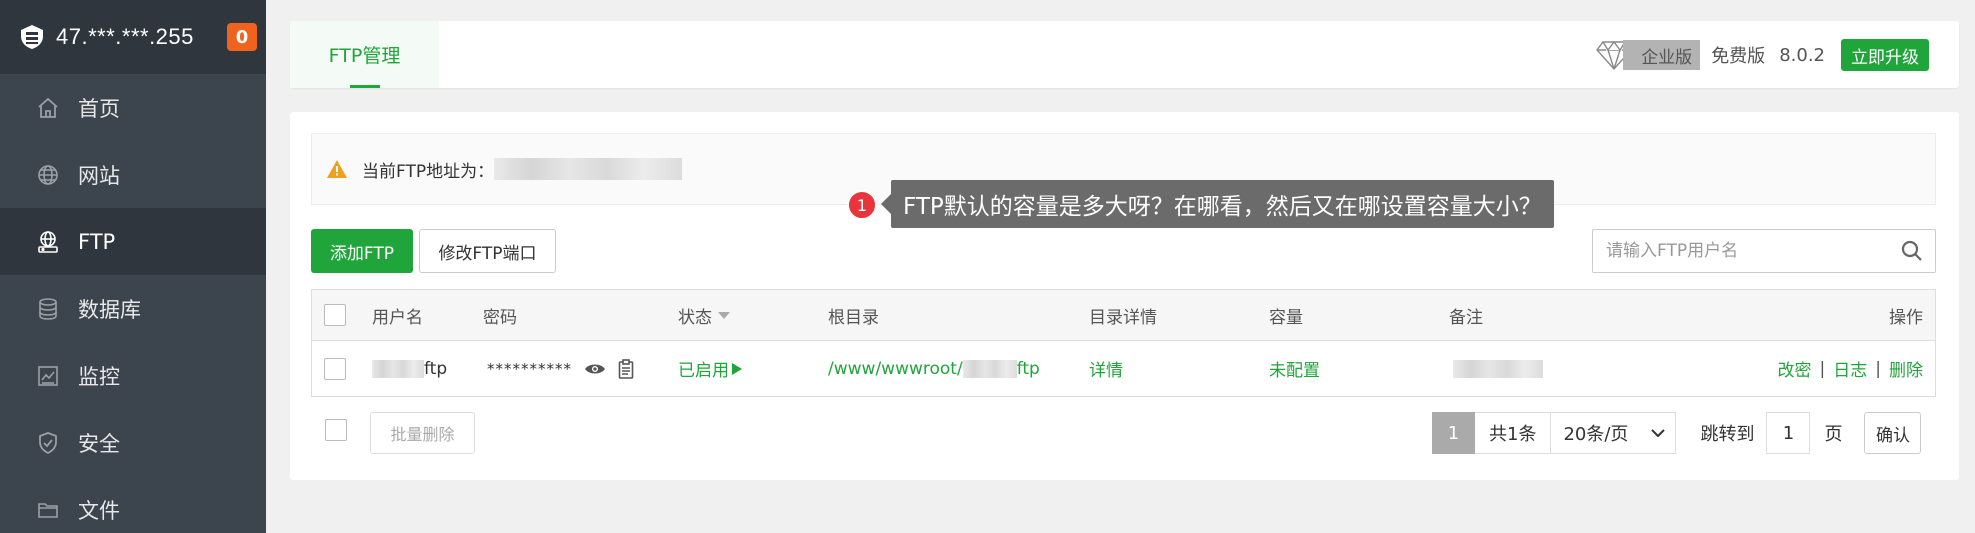 Image resolution: width=1975 pixels, height=533 pixels. Describe the element at coordinates (1727, 434) in the screenshot. I see `jump-label: 跳转到` at that location.